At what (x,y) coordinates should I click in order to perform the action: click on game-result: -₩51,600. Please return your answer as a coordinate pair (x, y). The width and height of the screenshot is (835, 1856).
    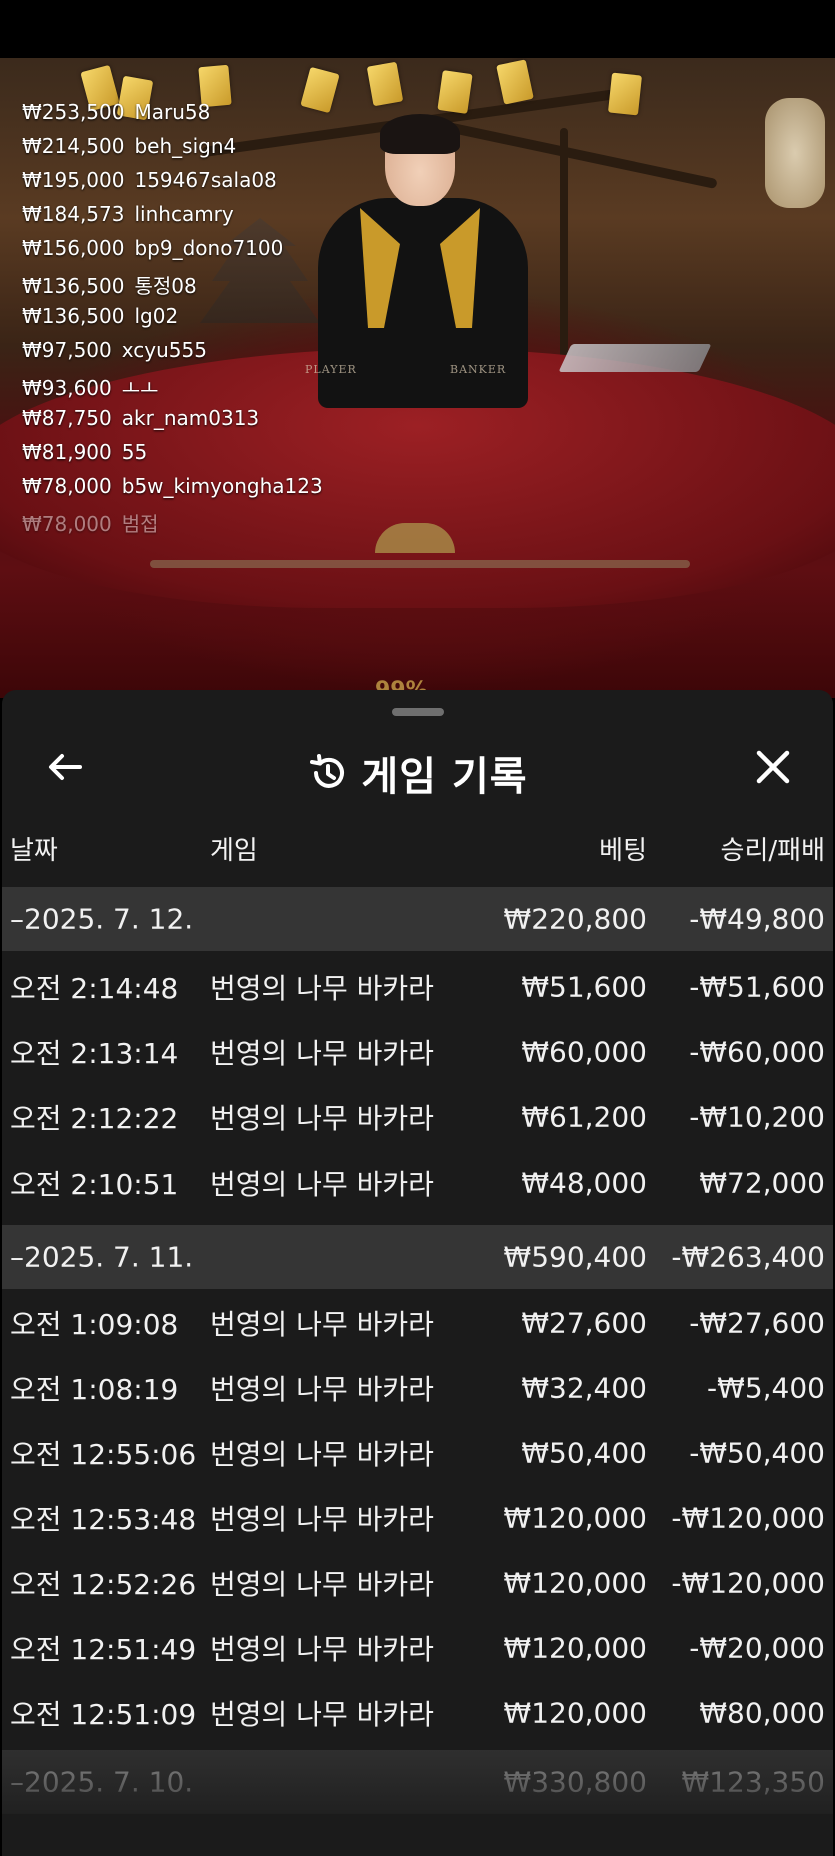
    Looking at the image, I should click on (757, 987).